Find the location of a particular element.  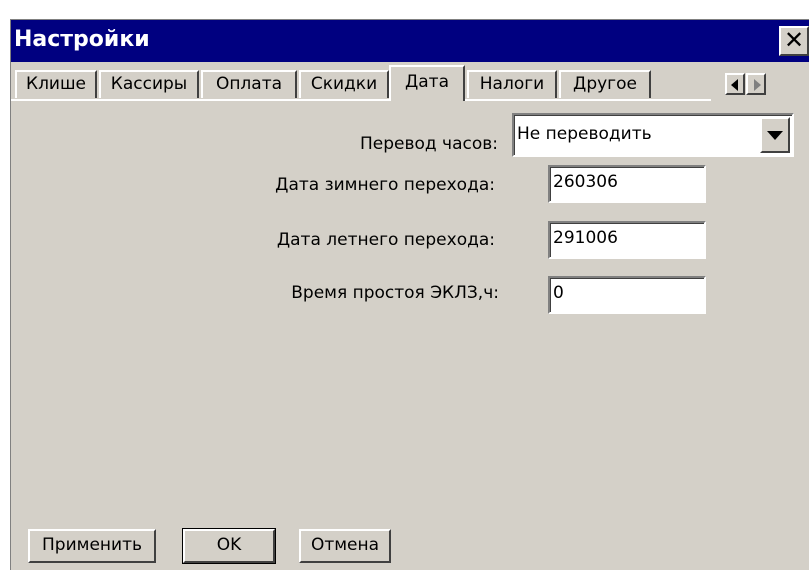

idle-time-input: 0 is located at coordinates (627, 295).